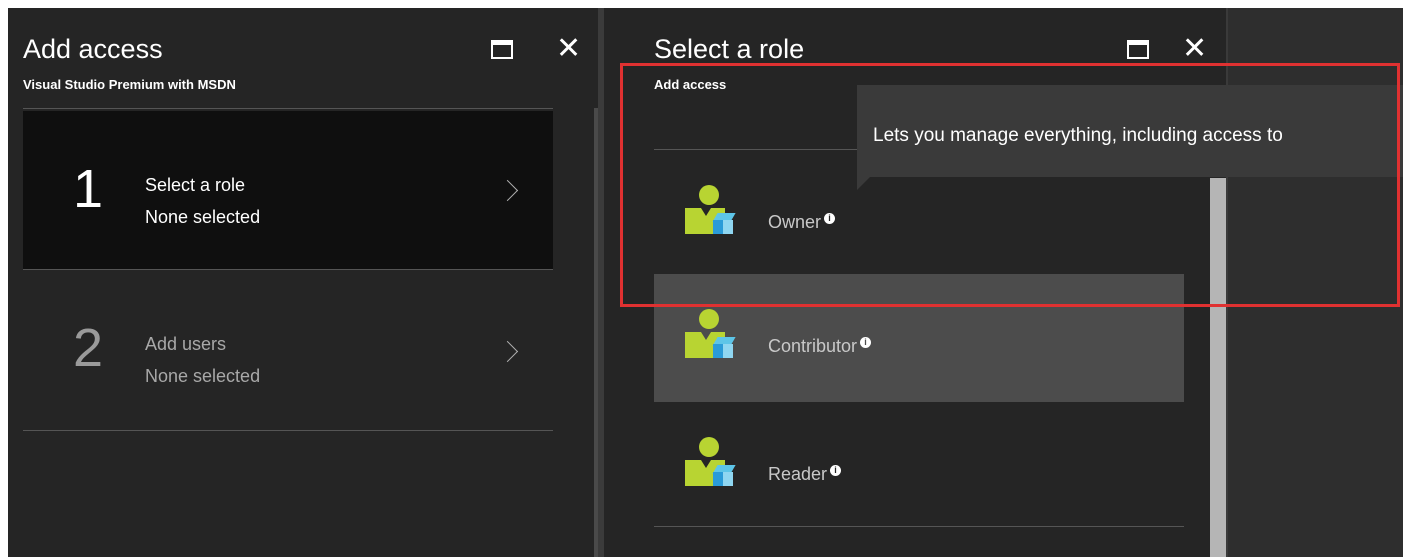  Describe the element at coordinates (690, 84) in the screenshot. I see `blade-subtitle: Add access` at that location.